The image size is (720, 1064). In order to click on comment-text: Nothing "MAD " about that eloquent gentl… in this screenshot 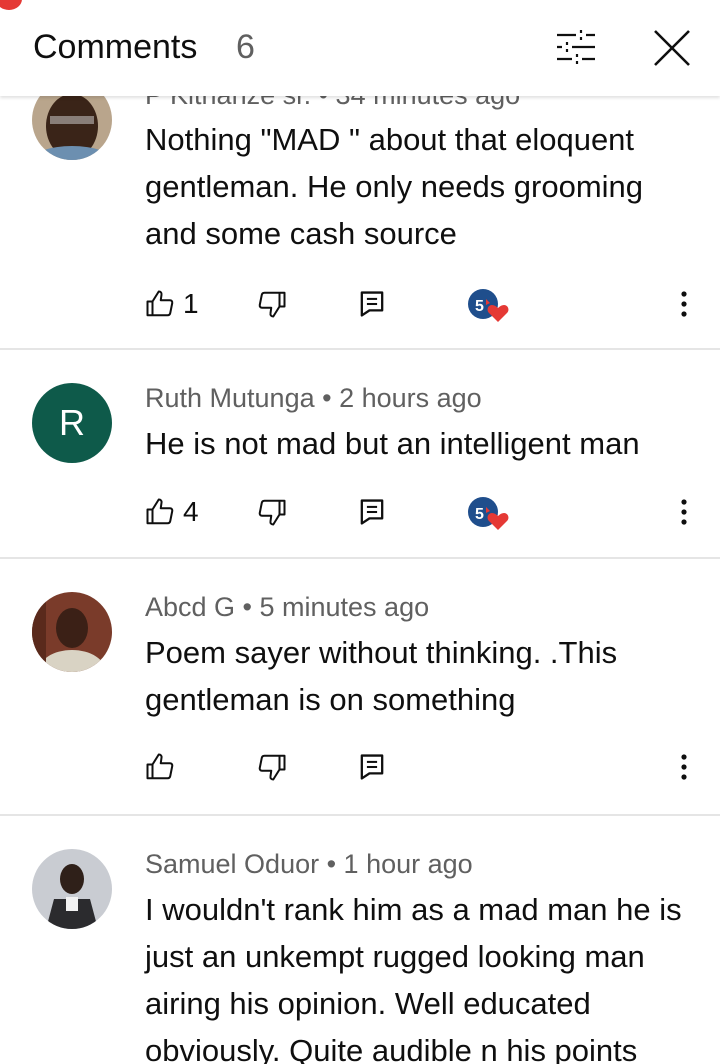, I will do `click(394, 186)`.